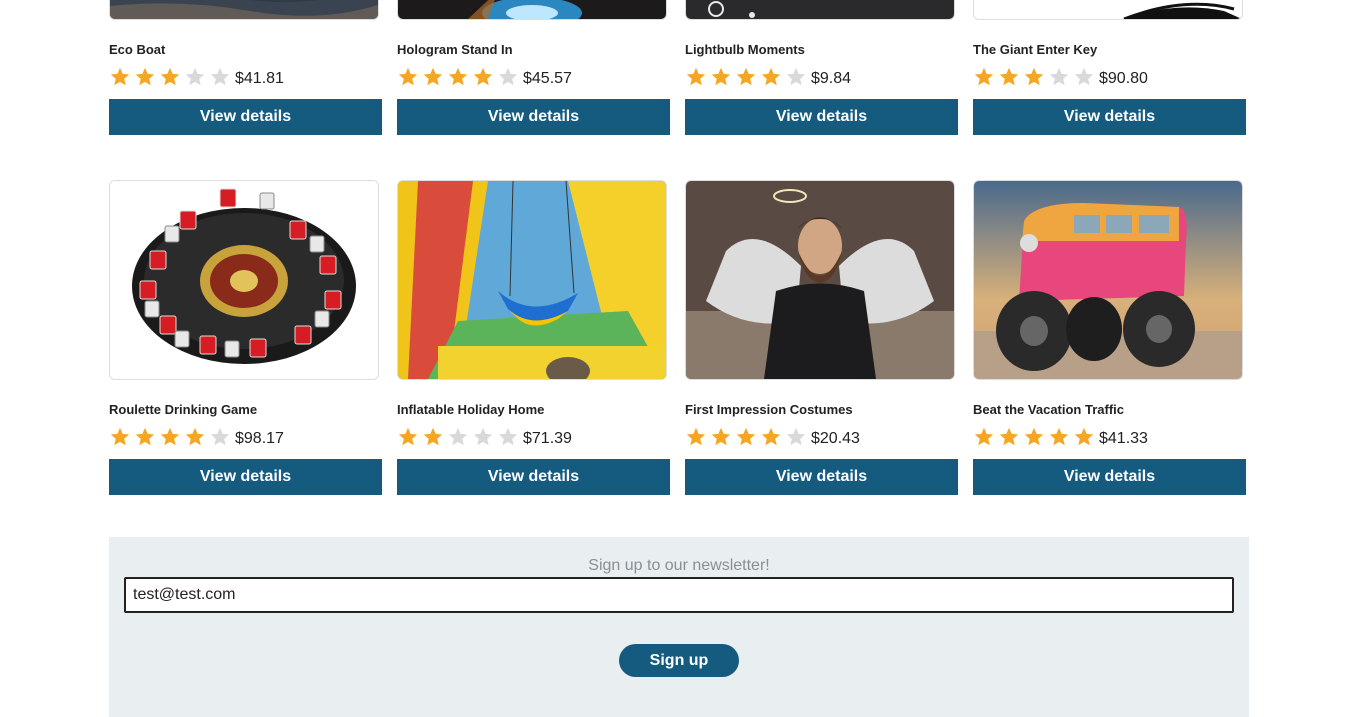  What do you see at coordinates (679, 595) in the screenshot?
I see `newsletter-email-input` at bounding box center [679, 595].